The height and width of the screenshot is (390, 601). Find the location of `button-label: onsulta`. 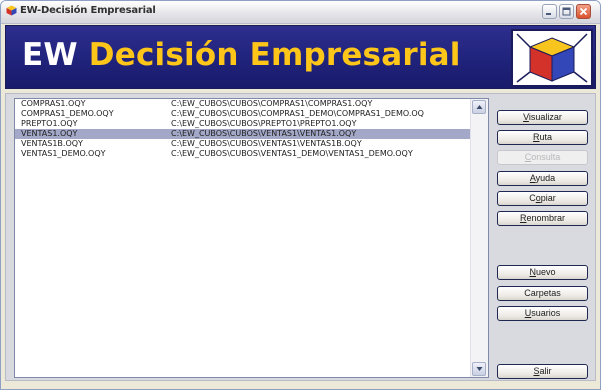

button-label: onsulta is located at coordinates (546, 157).